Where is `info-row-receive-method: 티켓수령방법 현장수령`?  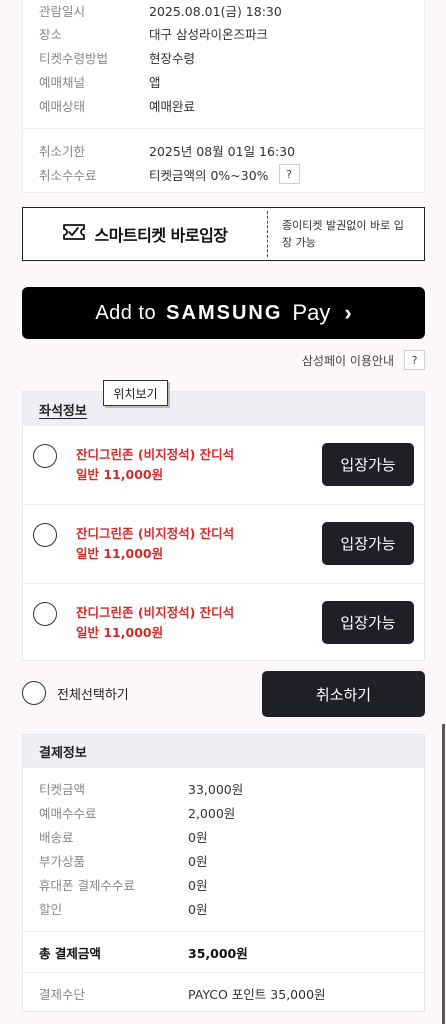 info-row-receive-method: 티켓수령방법 현장수령 is located at coordinates (226, 57).